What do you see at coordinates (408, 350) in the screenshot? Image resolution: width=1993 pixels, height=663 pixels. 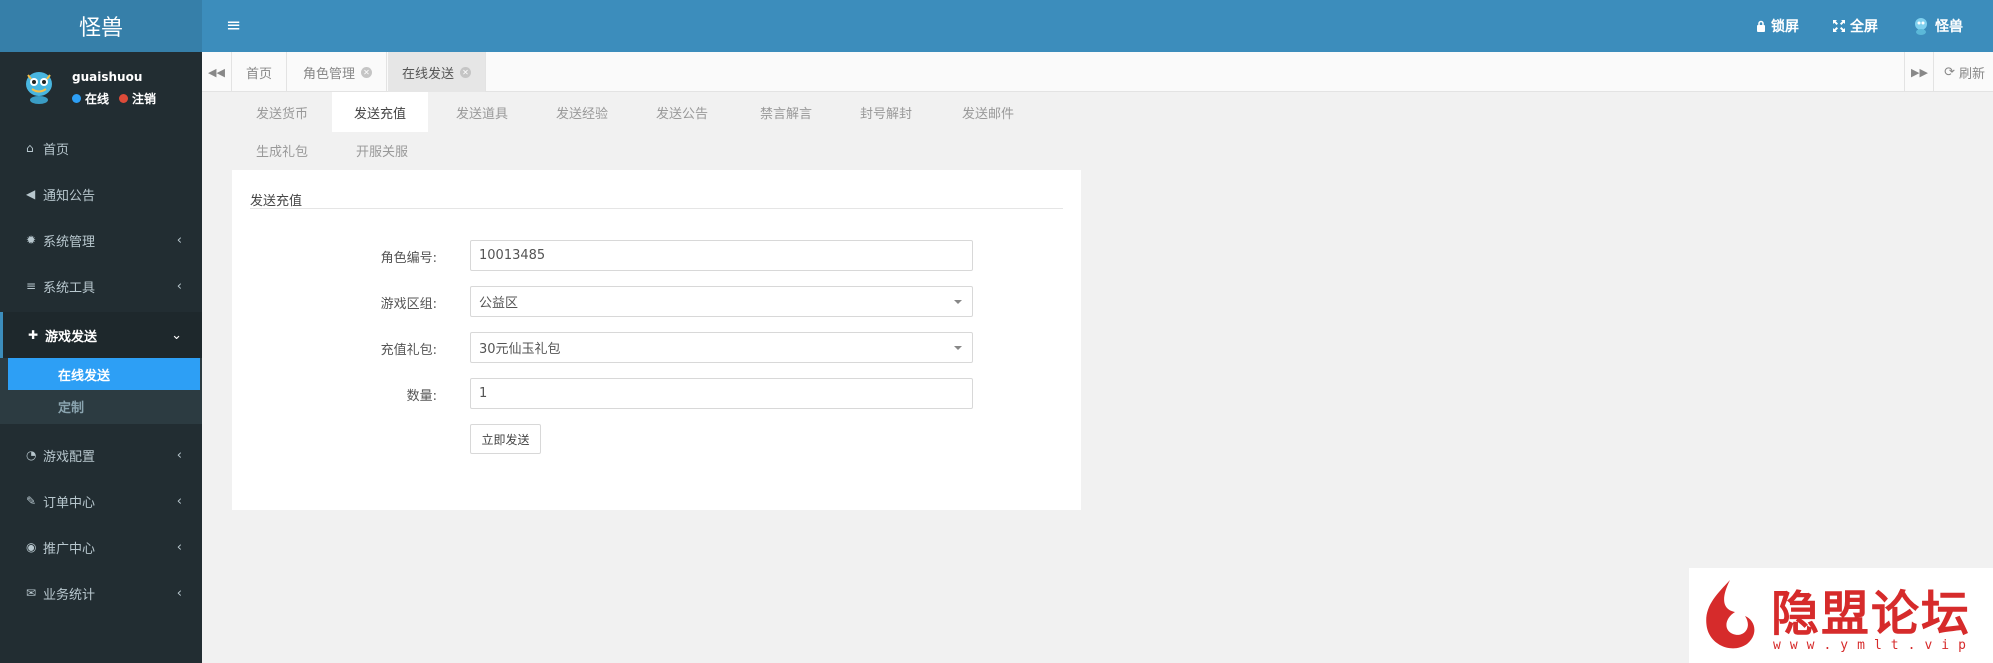 I see `recharge-package-label: 充值礼包:` at bounding box center [408, 350].